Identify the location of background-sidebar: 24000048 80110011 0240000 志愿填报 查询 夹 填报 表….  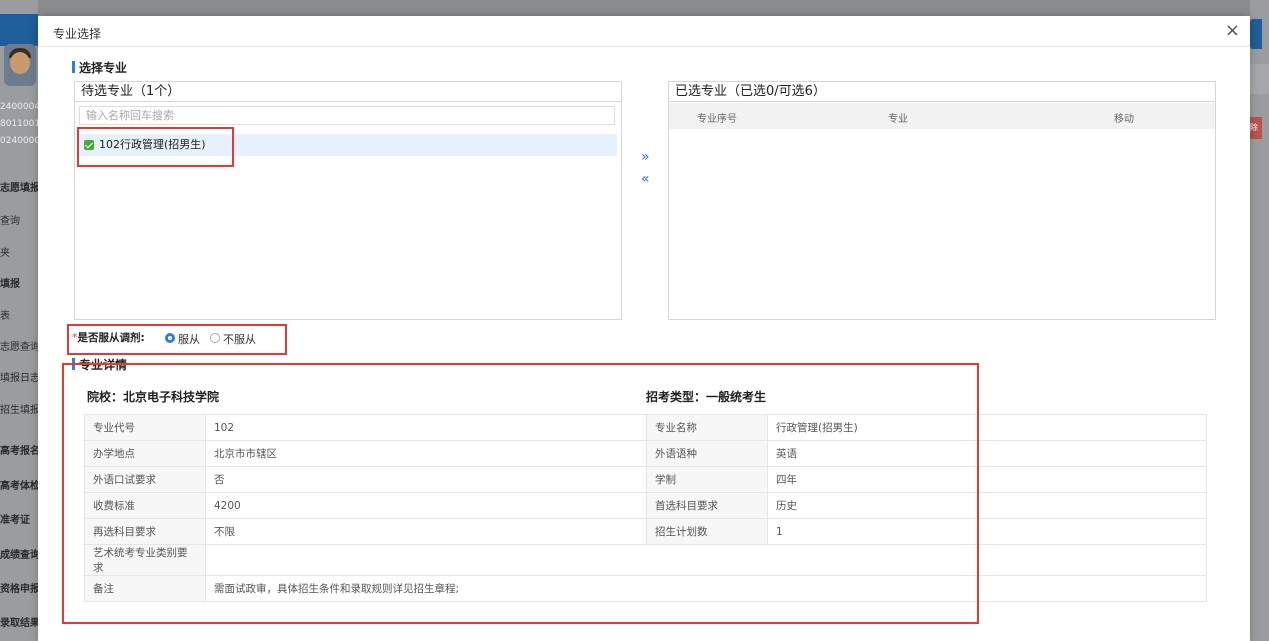
(23, 320).